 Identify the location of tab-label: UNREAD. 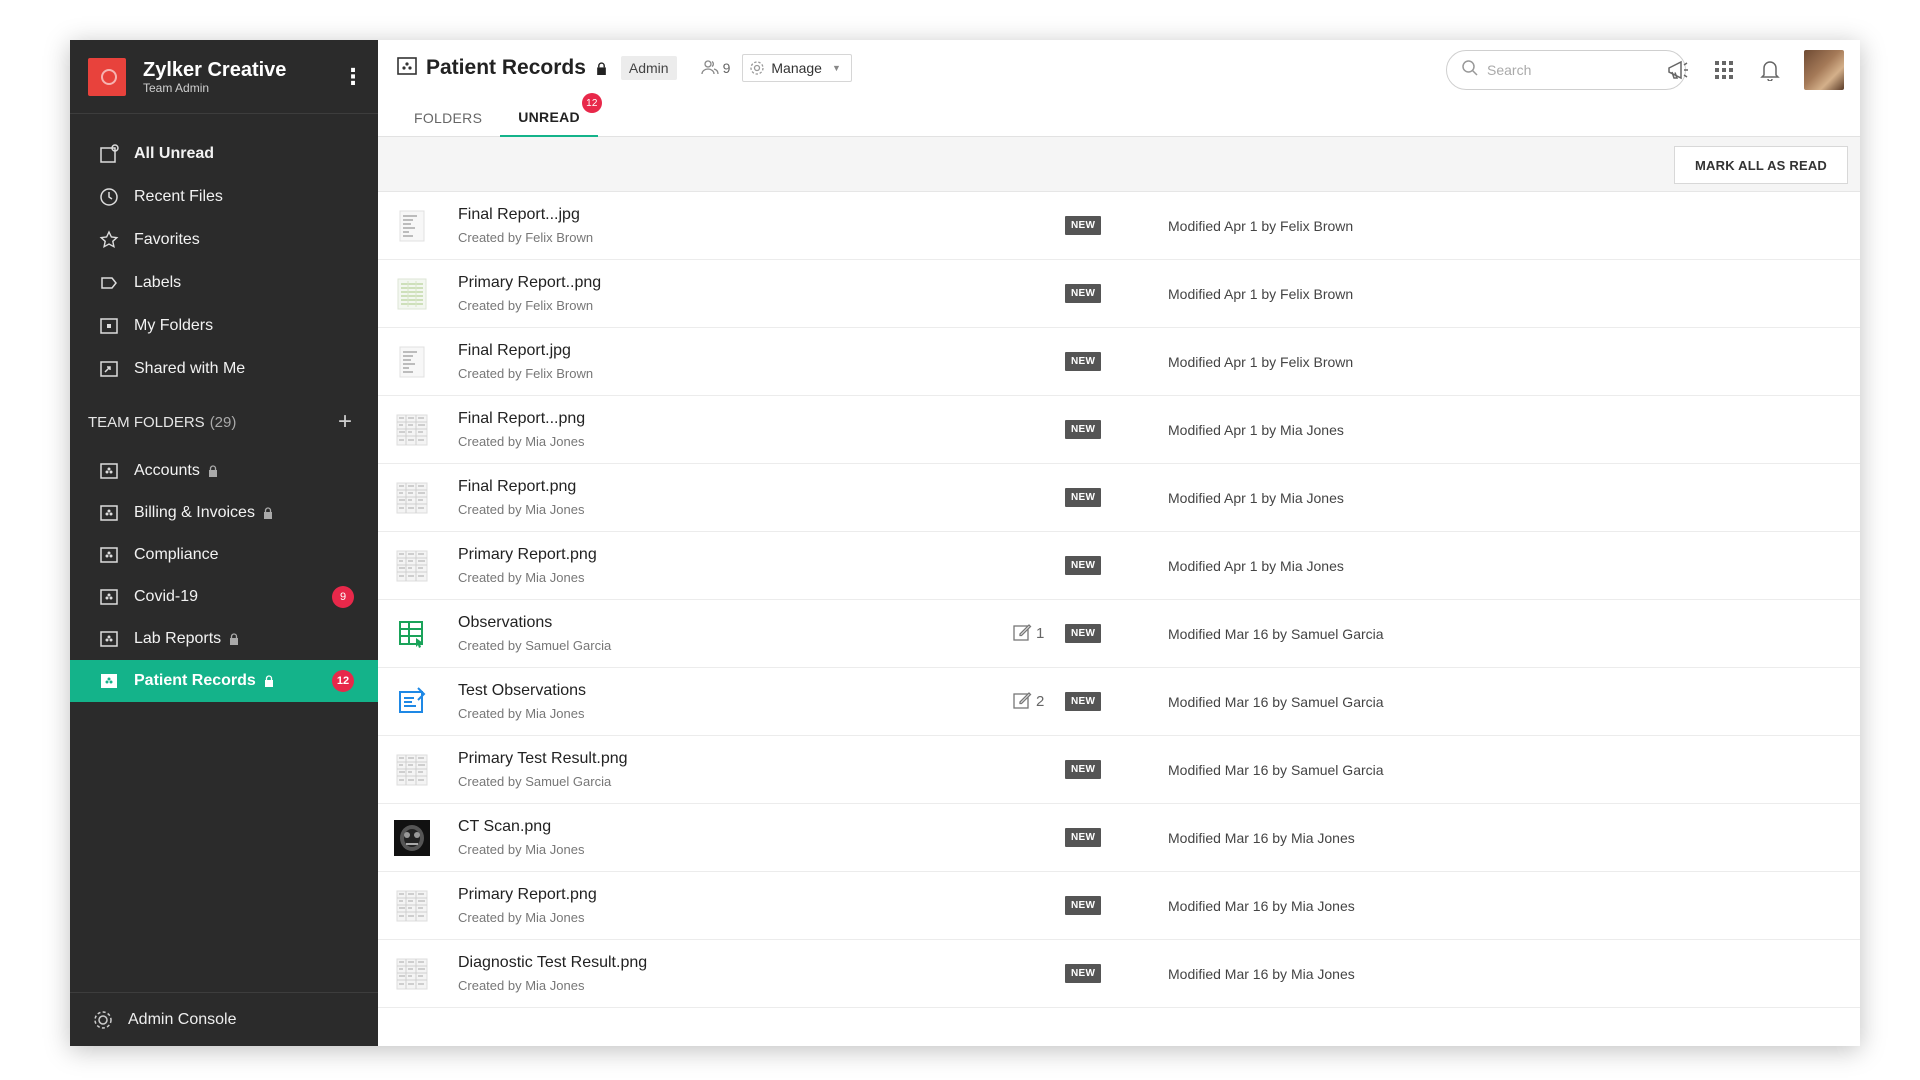
(549, 116).